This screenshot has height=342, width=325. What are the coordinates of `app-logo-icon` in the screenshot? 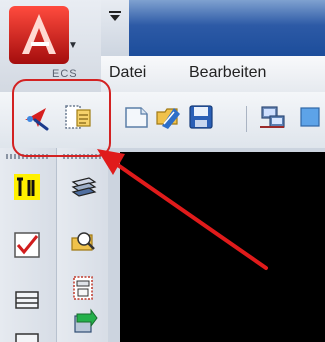 It's located at (39, 35).